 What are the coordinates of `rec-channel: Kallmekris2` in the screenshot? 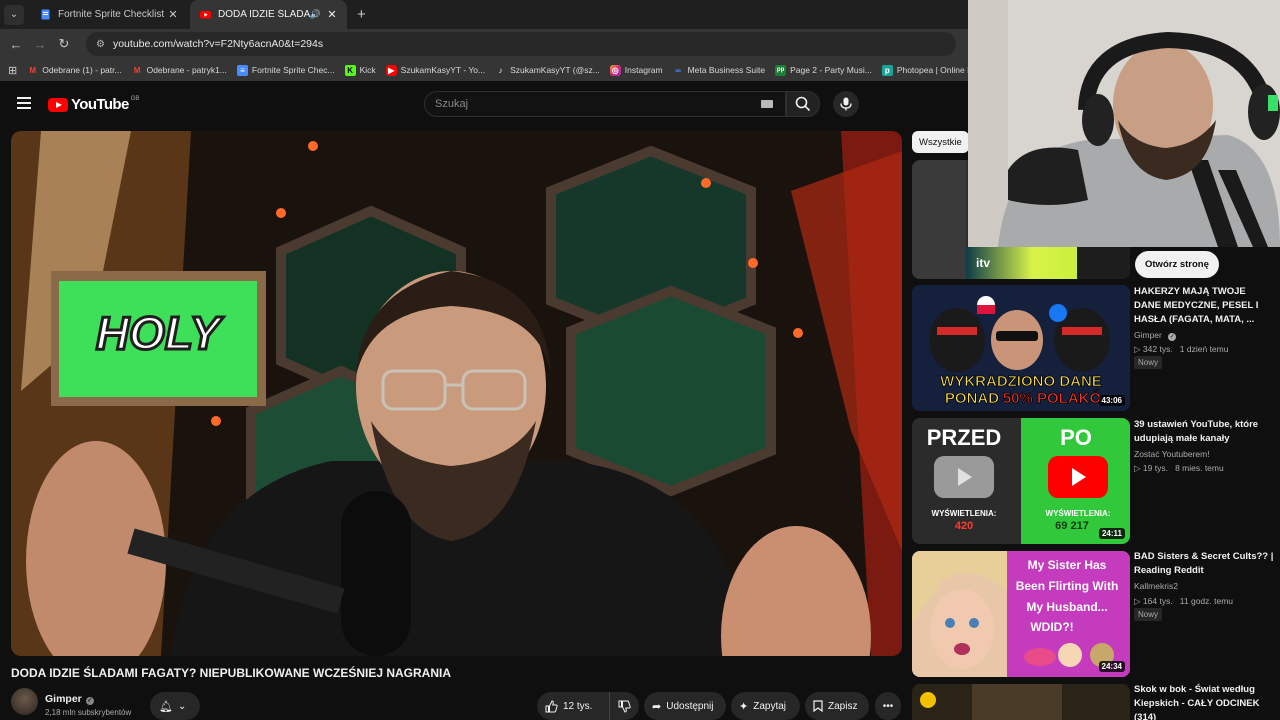 It's located at (1156, 586).